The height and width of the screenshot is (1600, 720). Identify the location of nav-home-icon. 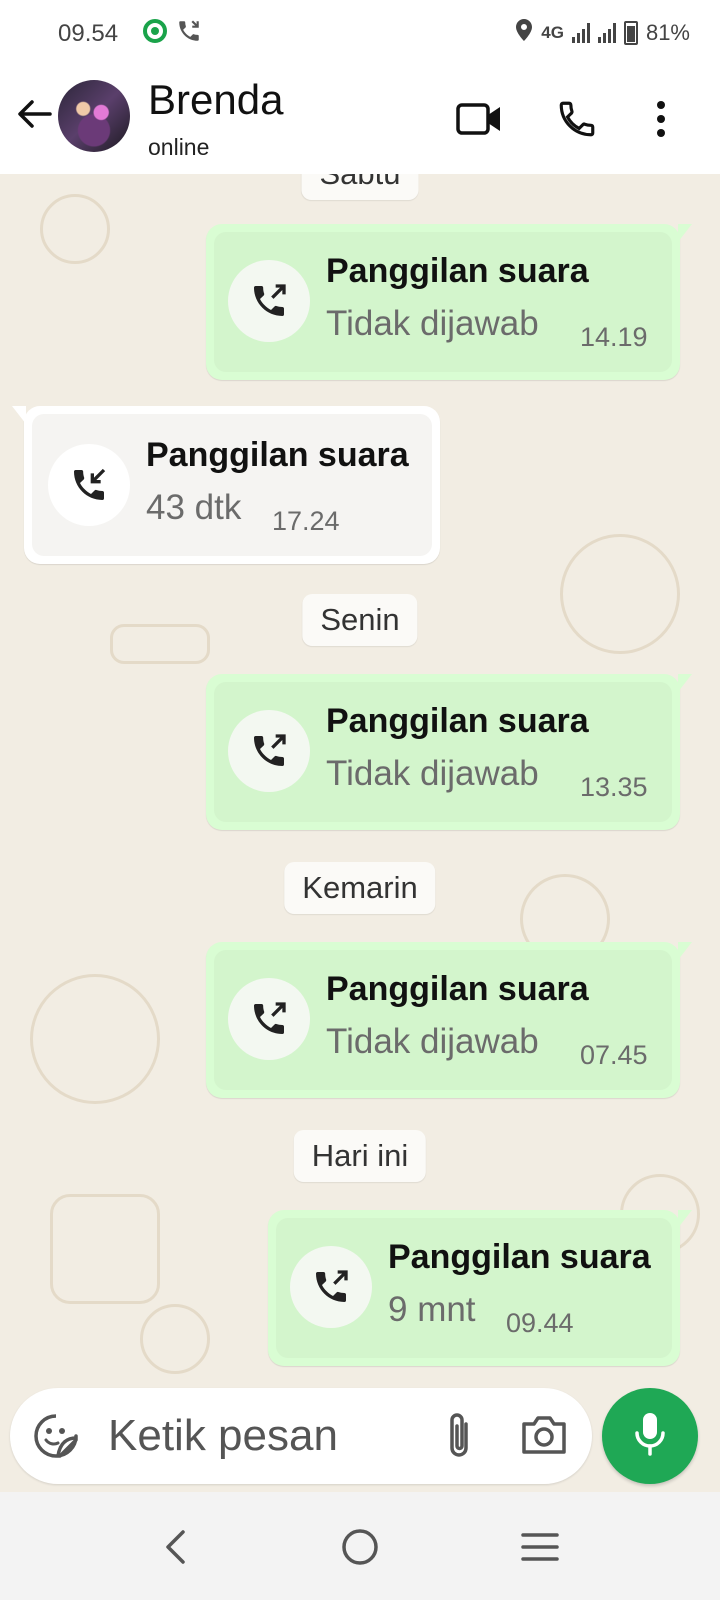
(360, 1547).